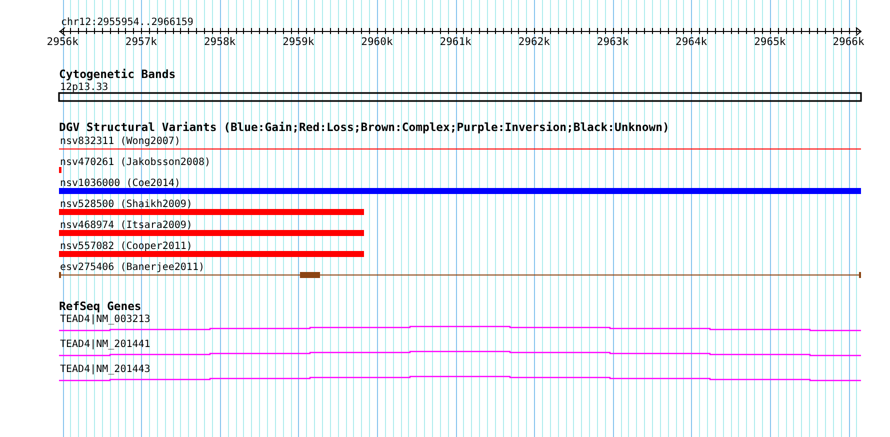 The height and width of the screenshot is (437, 890). I want to click on variant-label: nsv1036000 (Coe2014), so click(120, 183).